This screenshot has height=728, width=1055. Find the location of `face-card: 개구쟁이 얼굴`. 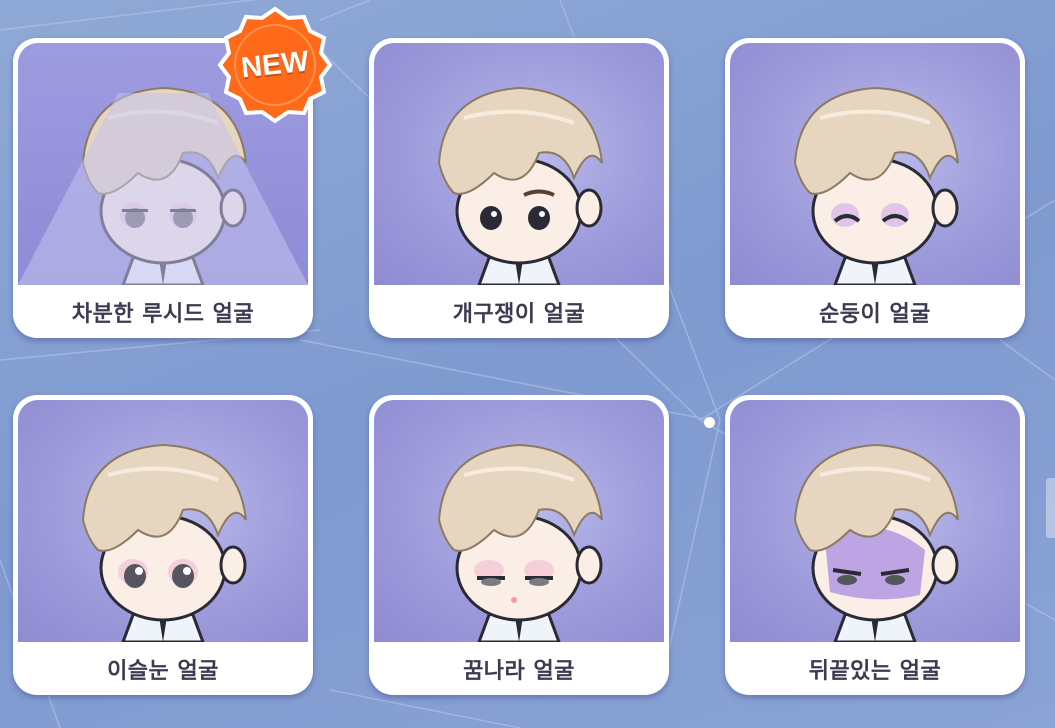

face-card: 개구쟁이 얼굴 is located at coordinates (519, 188).